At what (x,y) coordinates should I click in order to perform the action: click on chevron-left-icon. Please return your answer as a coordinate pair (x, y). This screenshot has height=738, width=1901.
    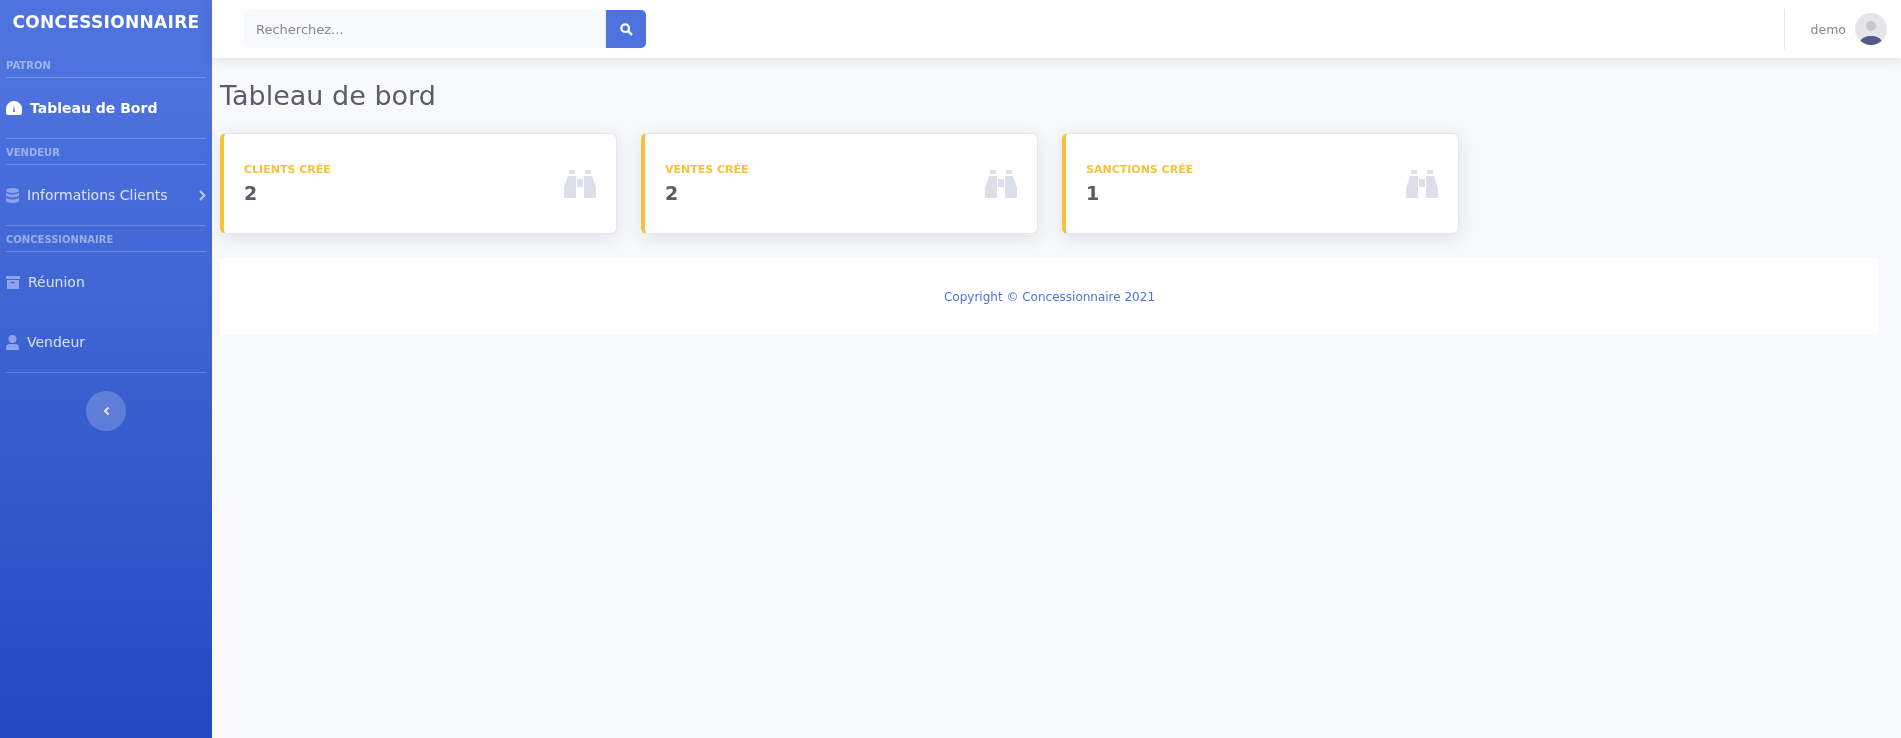
    Looking at the image, I should click on (106, 411).